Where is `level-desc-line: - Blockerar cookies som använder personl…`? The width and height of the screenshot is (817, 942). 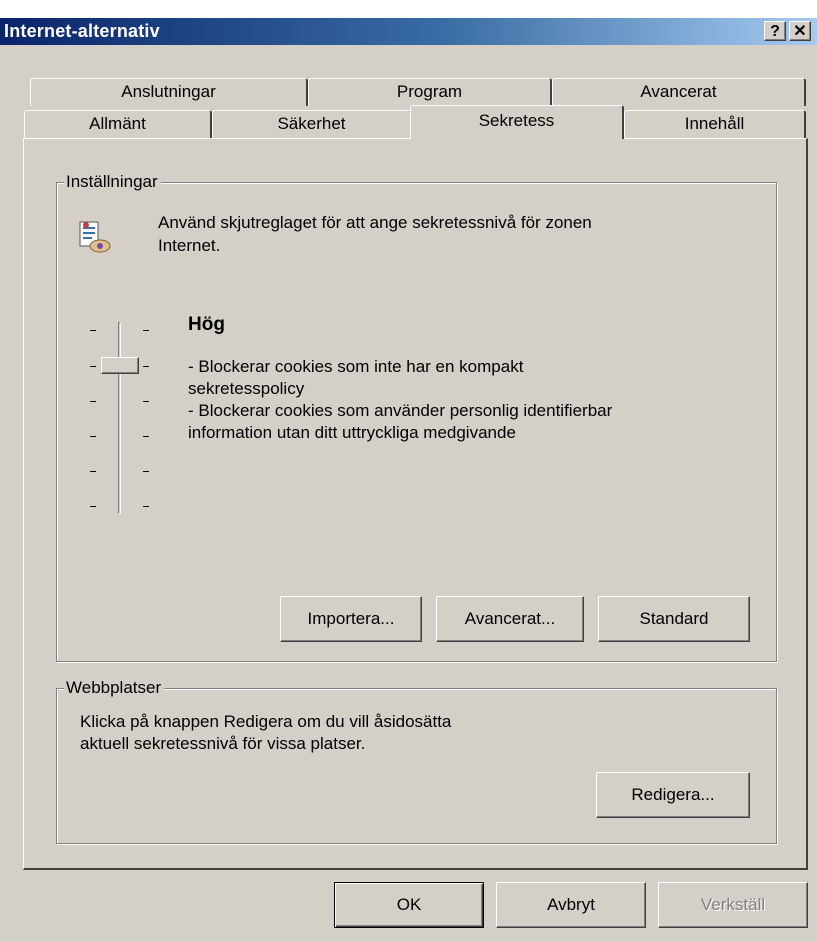
level-desc-line: - Blockerar cookies som använder personl… is located at coordinates (400, 410).